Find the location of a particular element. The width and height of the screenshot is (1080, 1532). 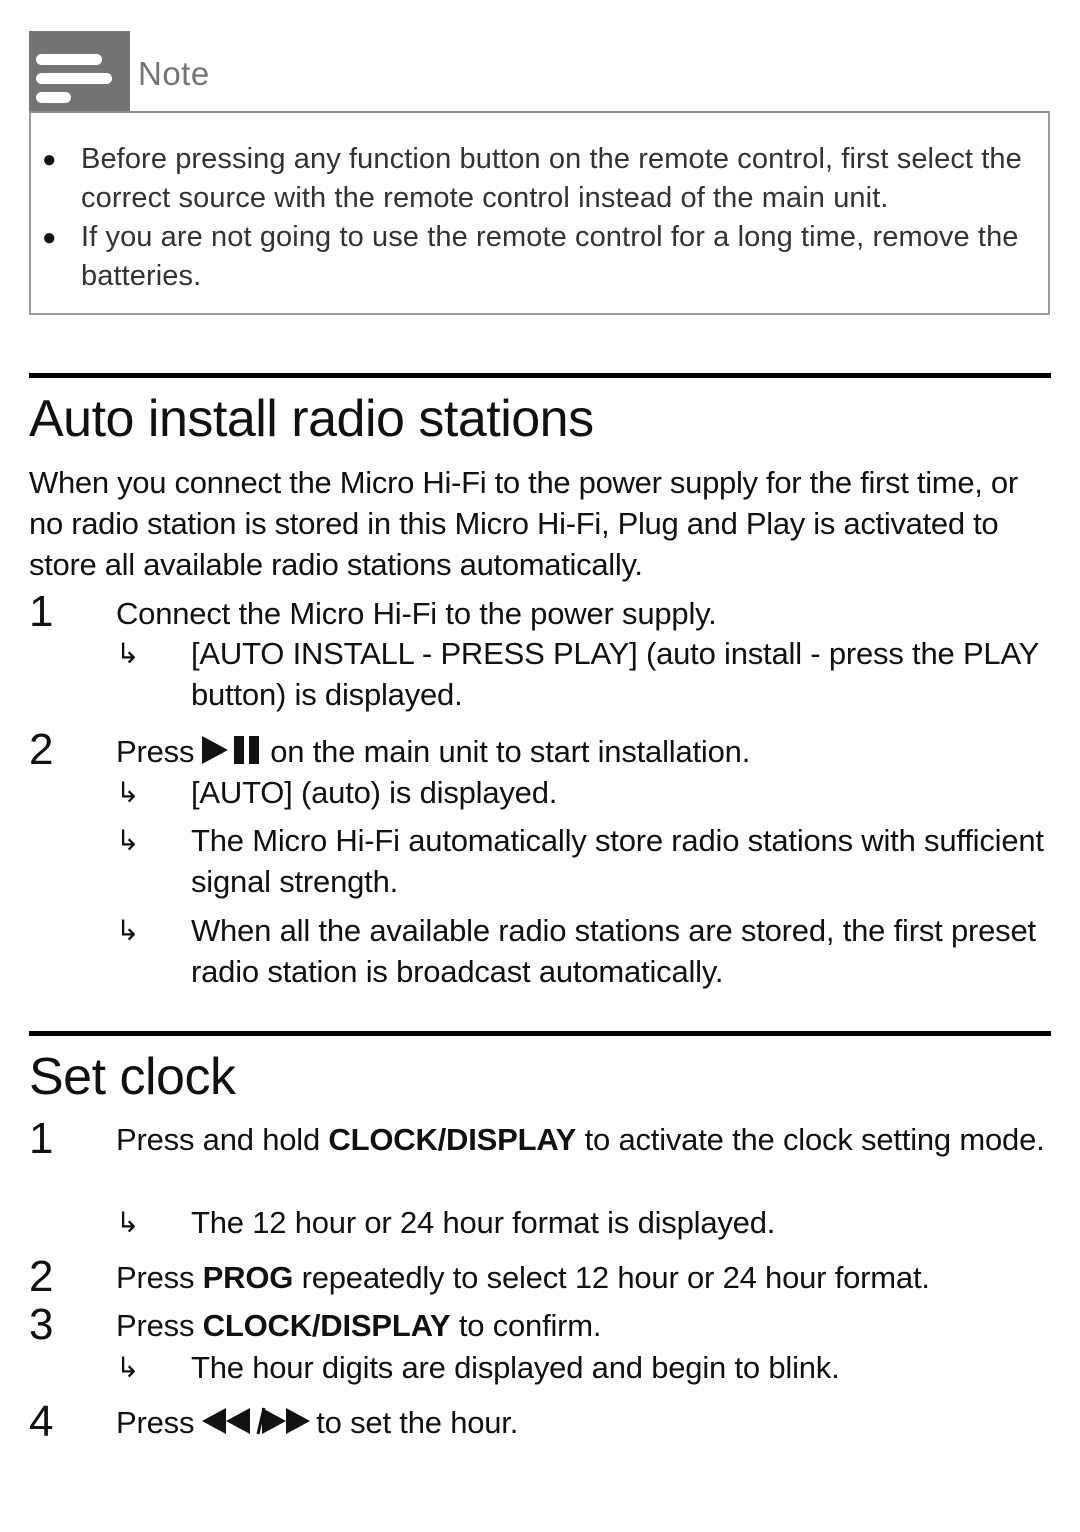

button-label-prog: PROG is located at coordinates (248, 1277).